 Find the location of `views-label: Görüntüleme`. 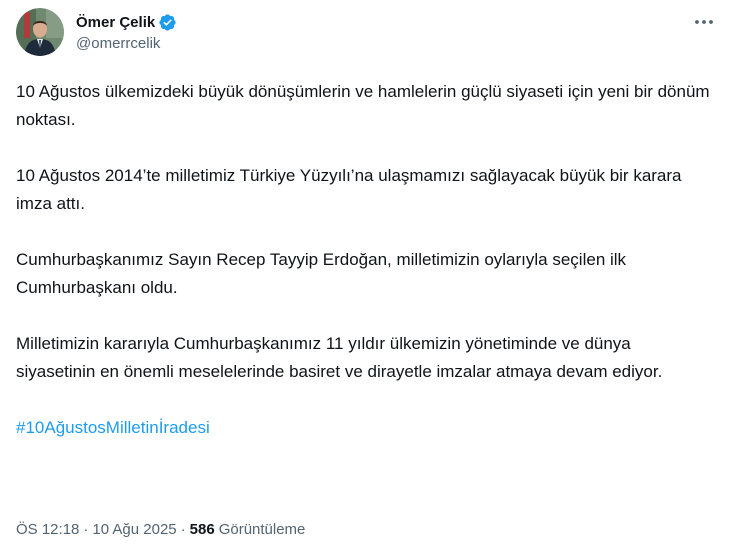

views-label: Görüntüleme is located at coordinates (262, 529).